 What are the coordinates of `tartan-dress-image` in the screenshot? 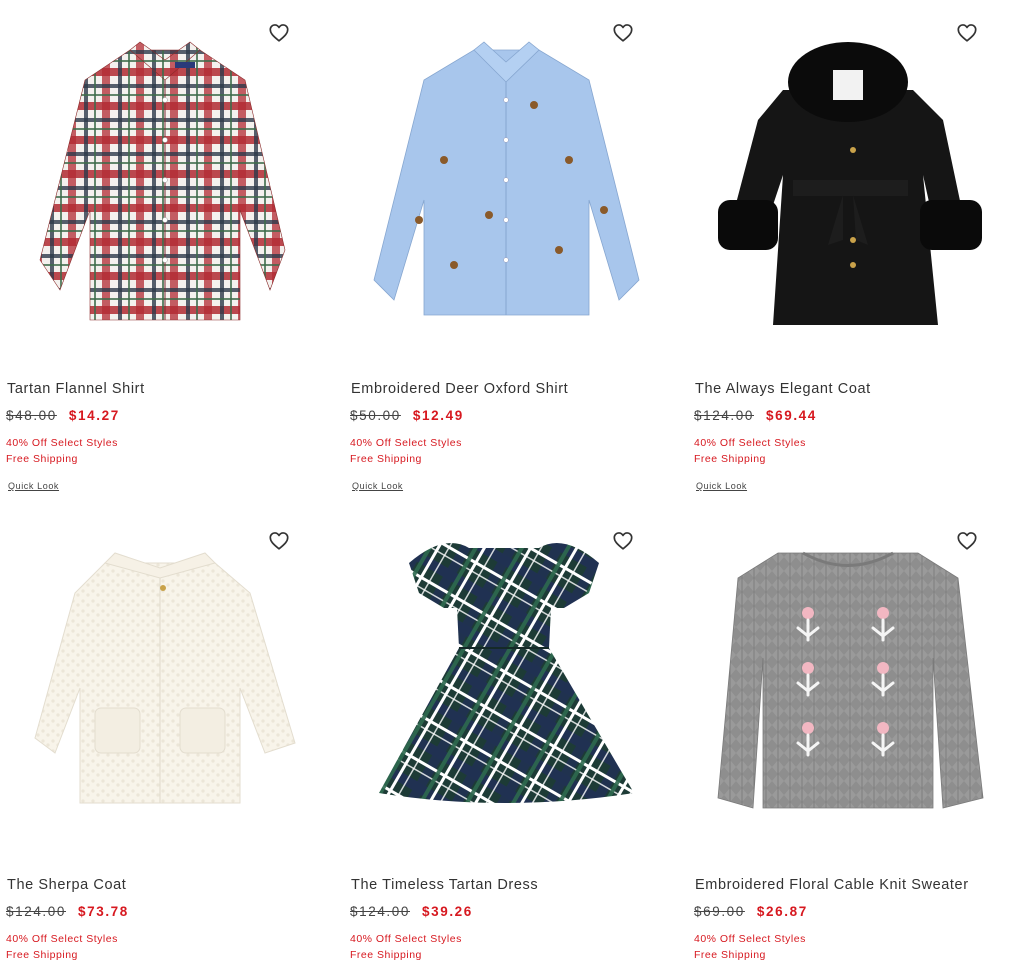 It's located at (506, 673).